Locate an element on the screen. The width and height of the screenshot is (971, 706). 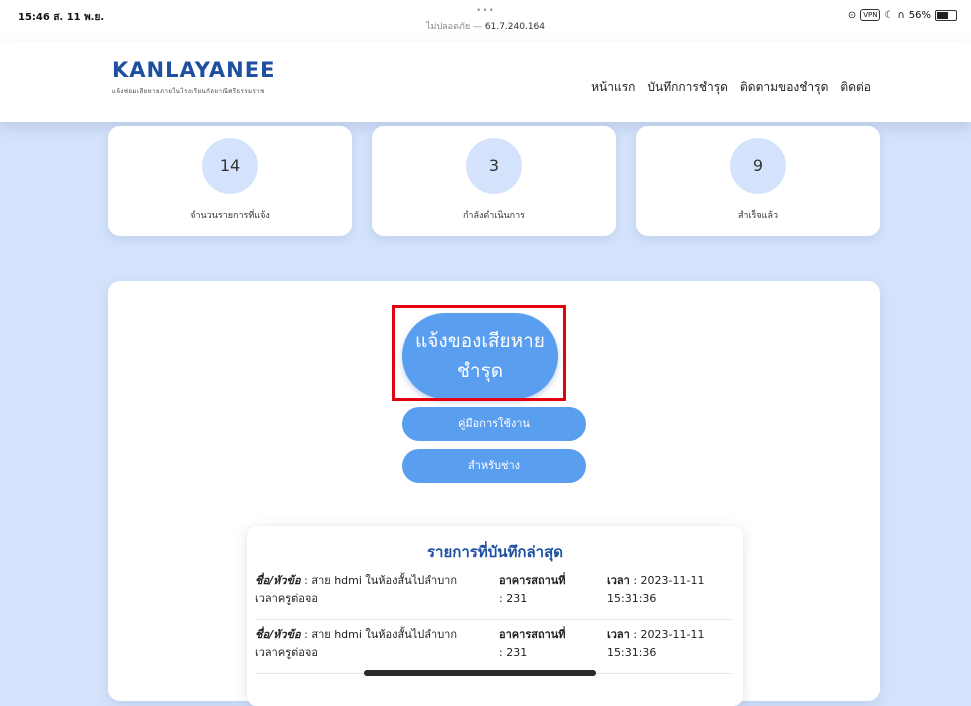
nav-record-damage: บันทึกการชำรุด is located at coordinates (687, 87).